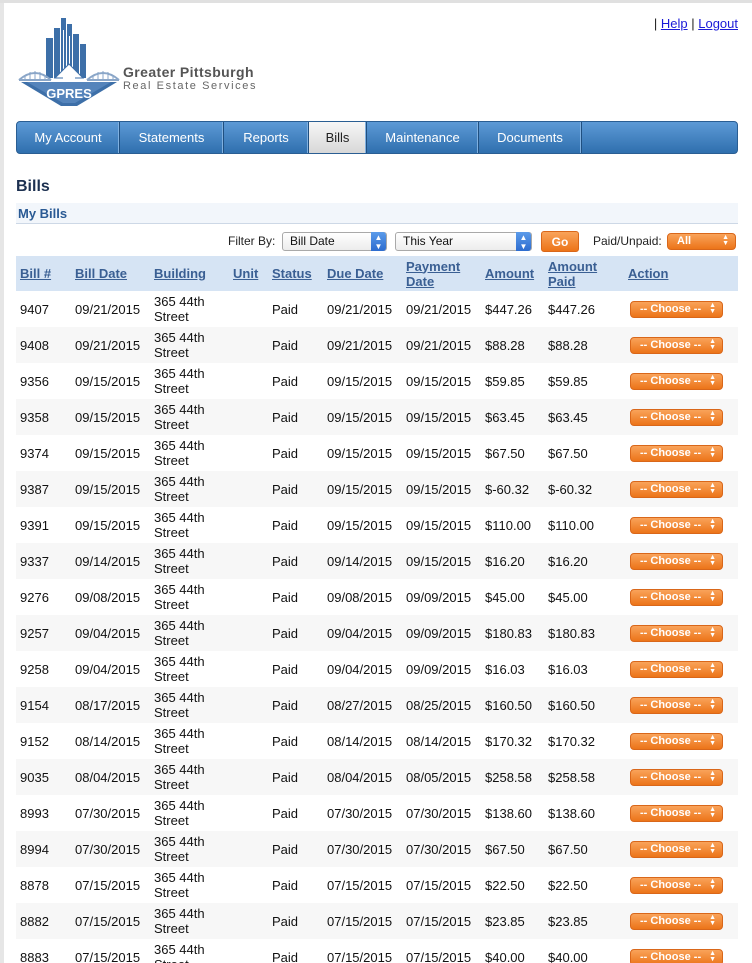 The height and width of the screenshot is (963, 752). Describe the element at coordinates (101, 273) in the screenshot. I see `col-bill-date: Bill Date` at that location.